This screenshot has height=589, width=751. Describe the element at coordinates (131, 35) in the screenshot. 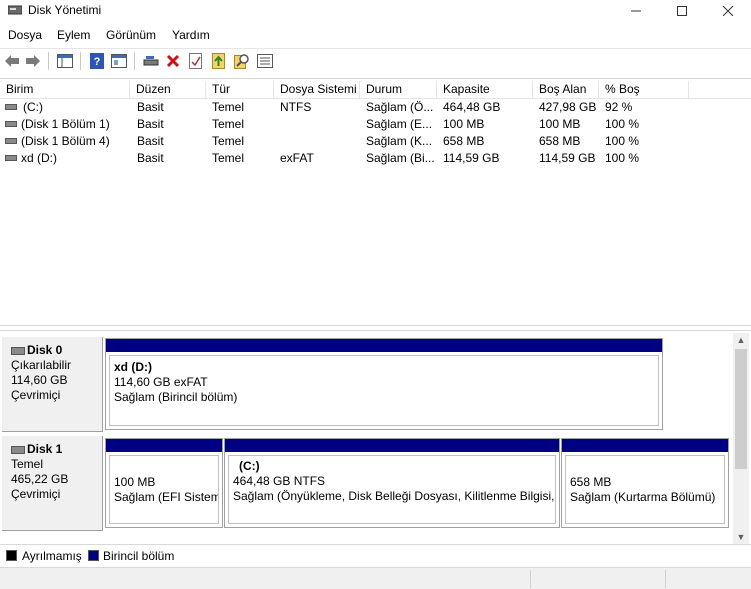

I see `menu-gorunum: Görünüm` at that location.